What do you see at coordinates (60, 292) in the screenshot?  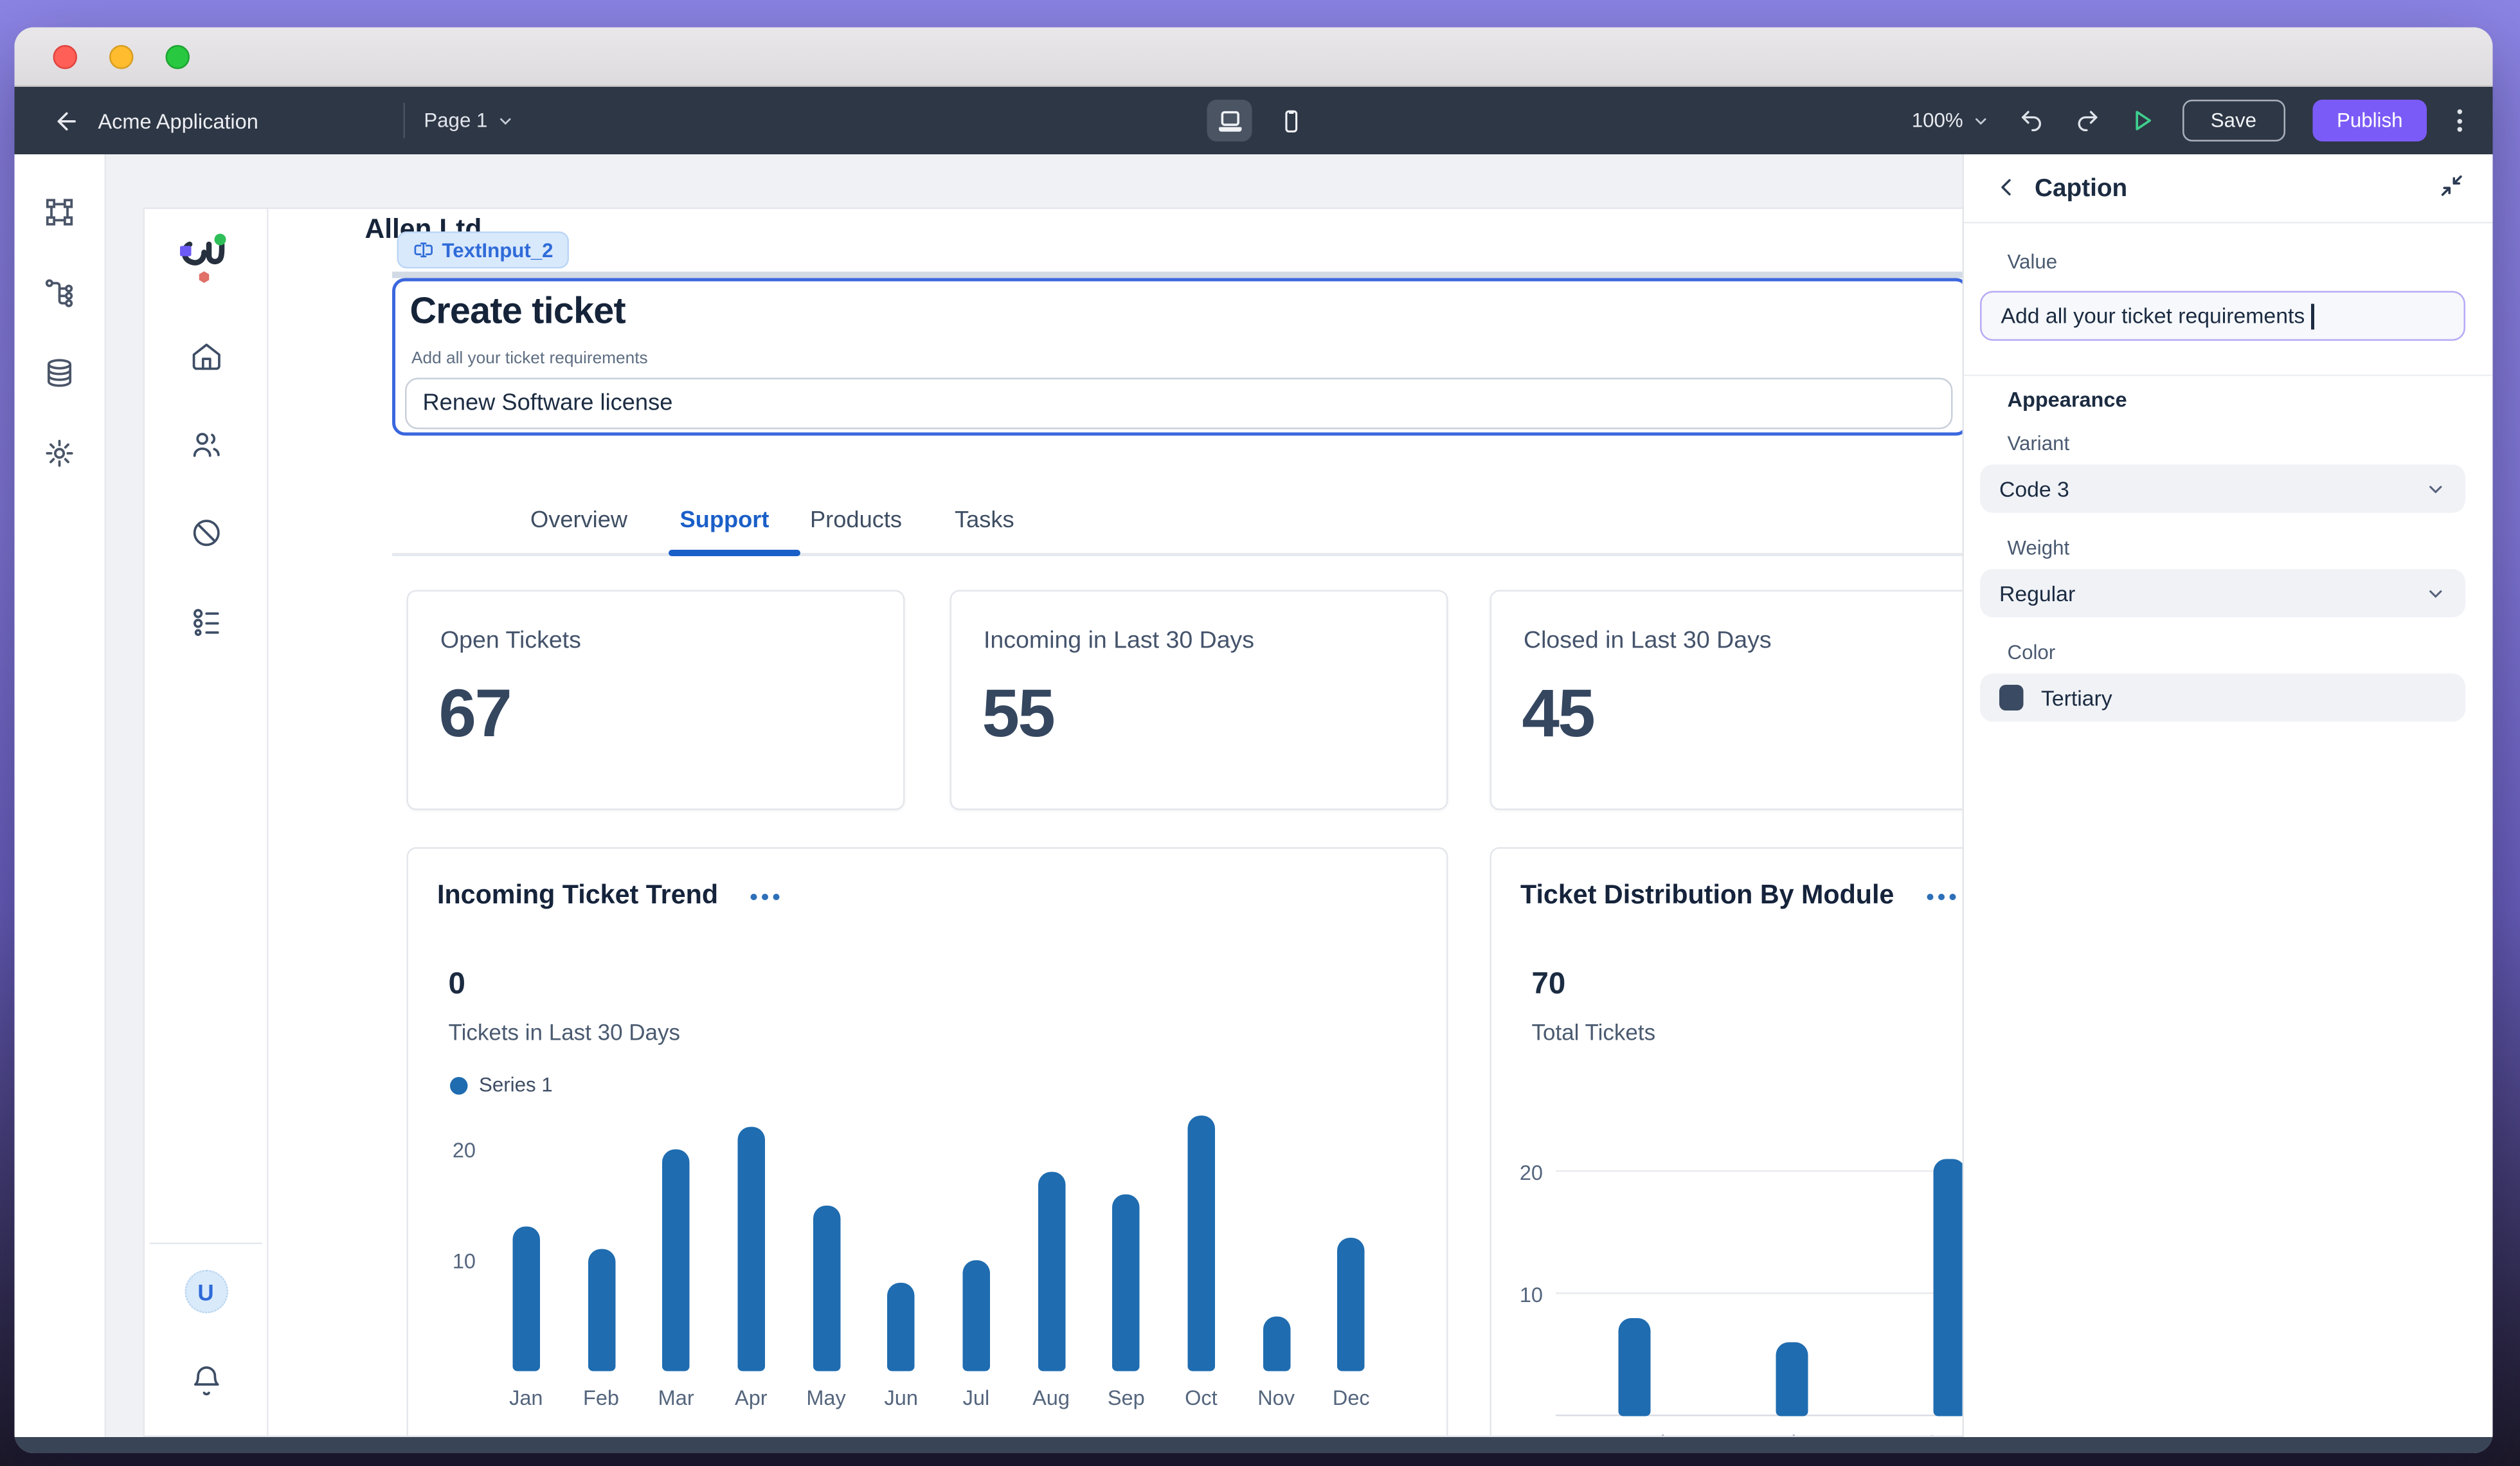 I see `page-tree-icon` at bounding box center [60, 292].